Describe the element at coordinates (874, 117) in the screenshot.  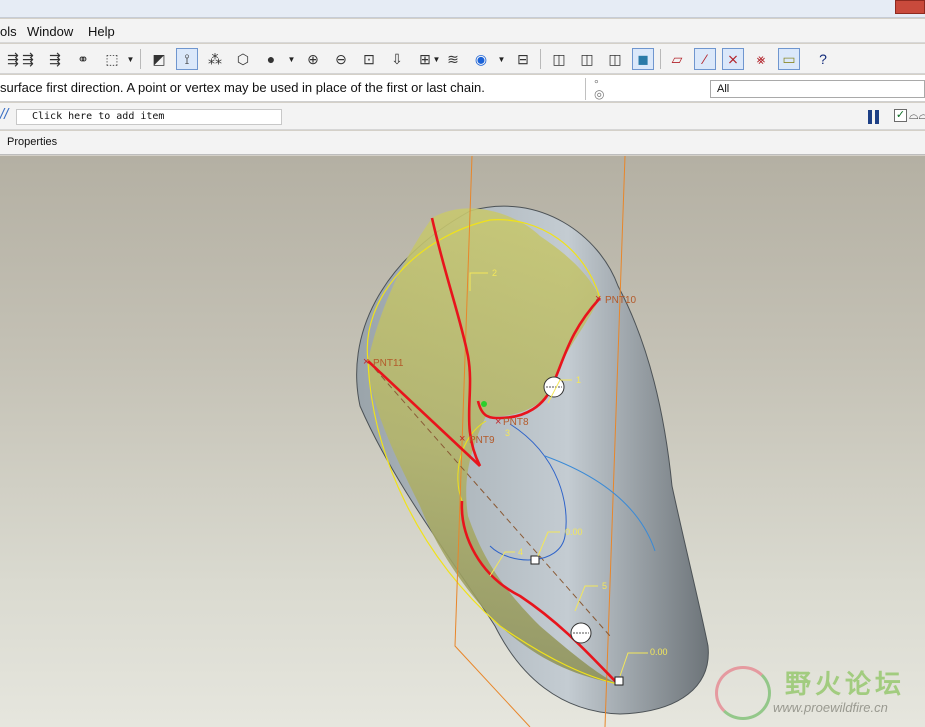
I see `pause-button` at that location.